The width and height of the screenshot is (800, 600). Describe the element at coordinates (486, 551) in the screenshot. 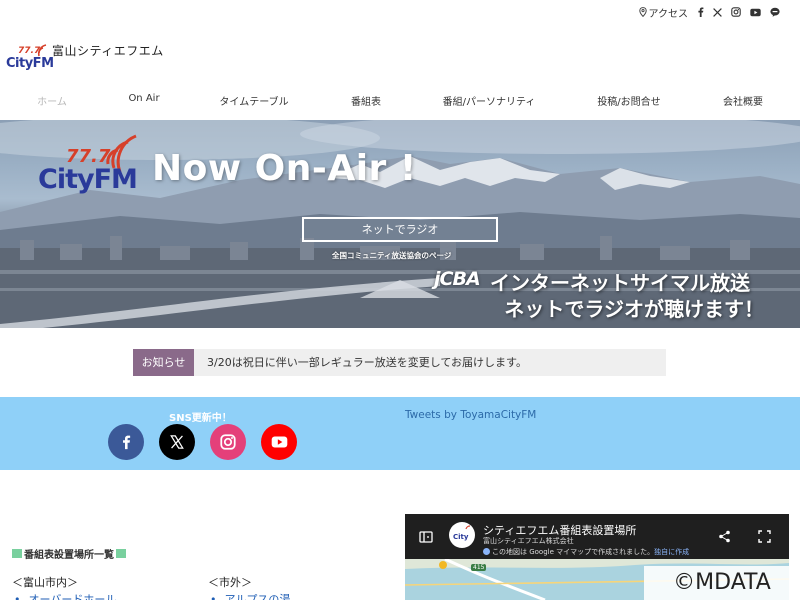

I see `info-icon` at that location.